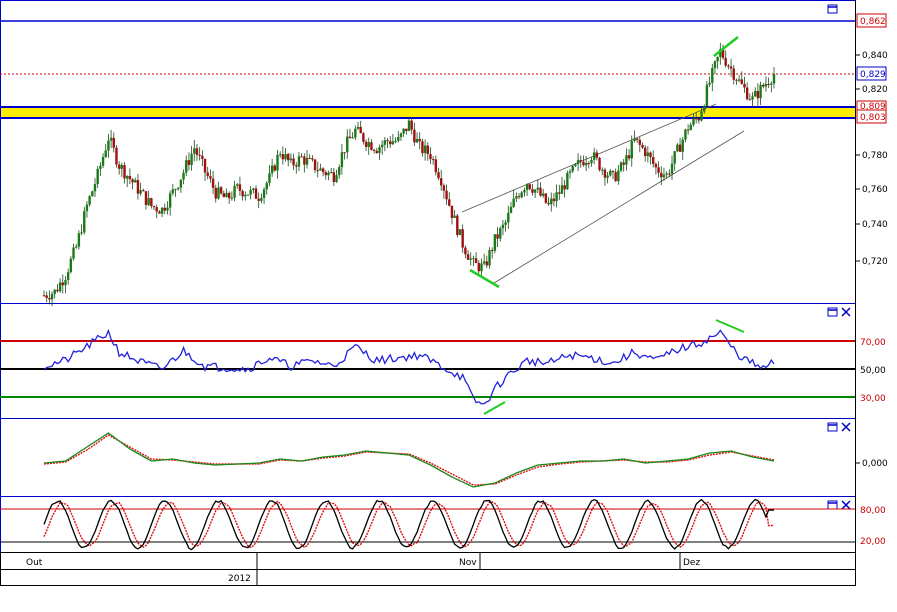 Image resolution: width=897 pixels, height=612 pixels. I want to click on price-tick-0760: 0,760, so click(875, 190).